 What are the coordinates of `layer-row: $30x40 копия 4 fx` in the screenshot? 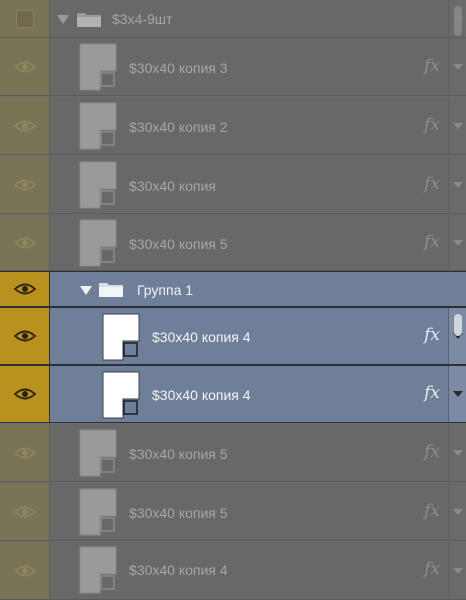 It's located at (233, 571).